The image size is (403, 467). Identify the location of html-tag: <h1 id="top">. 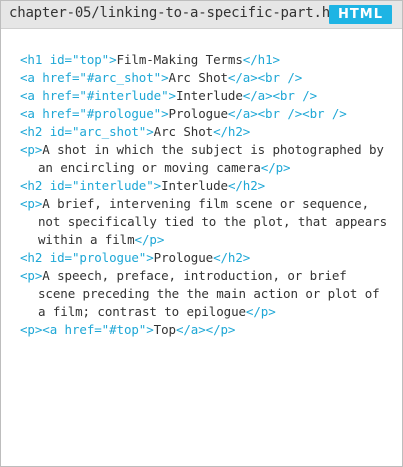
(68, 59).